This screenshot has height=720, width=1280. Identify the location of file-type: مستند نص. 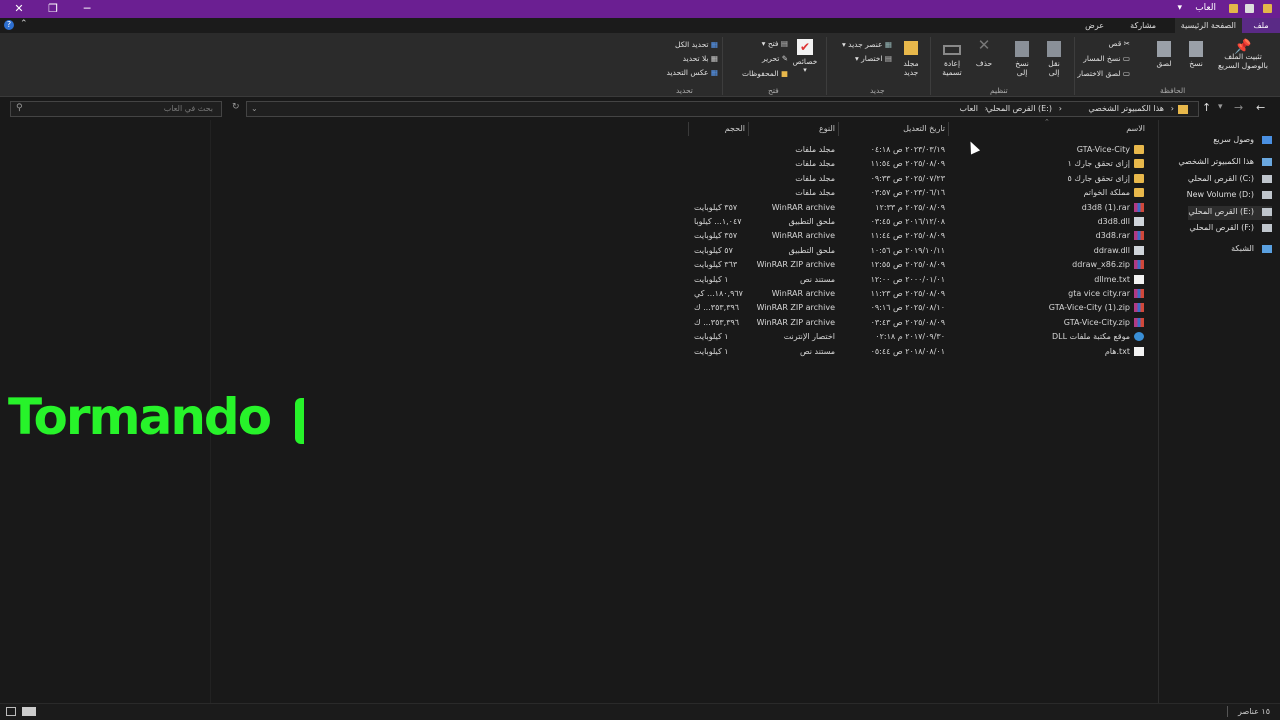
(817, 351).